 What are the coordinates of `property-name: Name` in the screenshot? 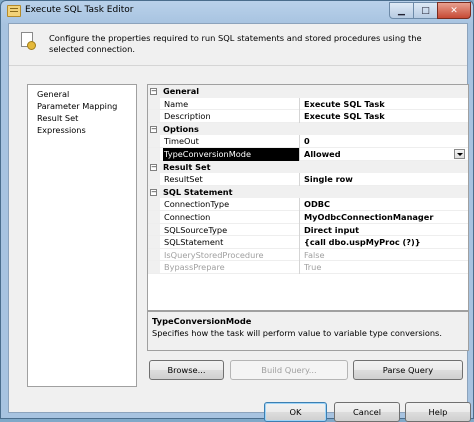 It's located at (231, 104).